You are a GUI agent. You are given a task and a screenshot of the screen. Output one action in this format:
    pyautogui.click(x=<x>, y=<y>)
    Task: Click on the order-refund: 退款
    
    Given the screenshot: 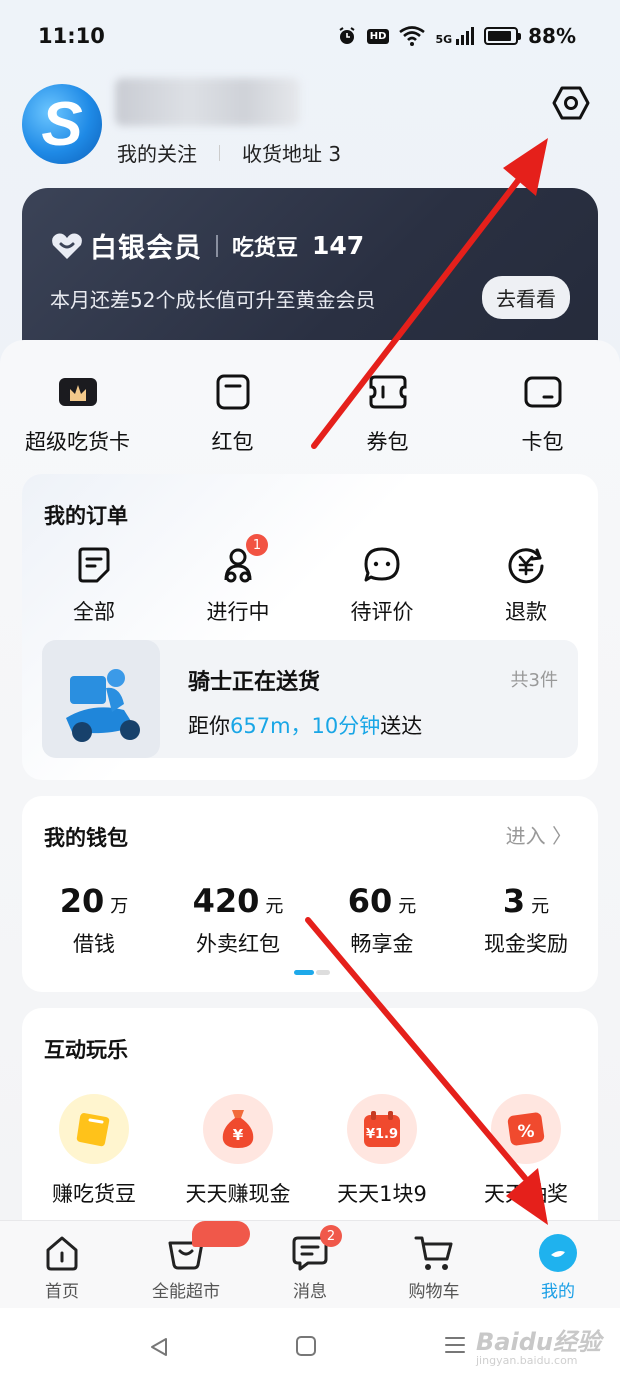 What is the action you would take?
    pyautogui.click(x=526, y=586)
    